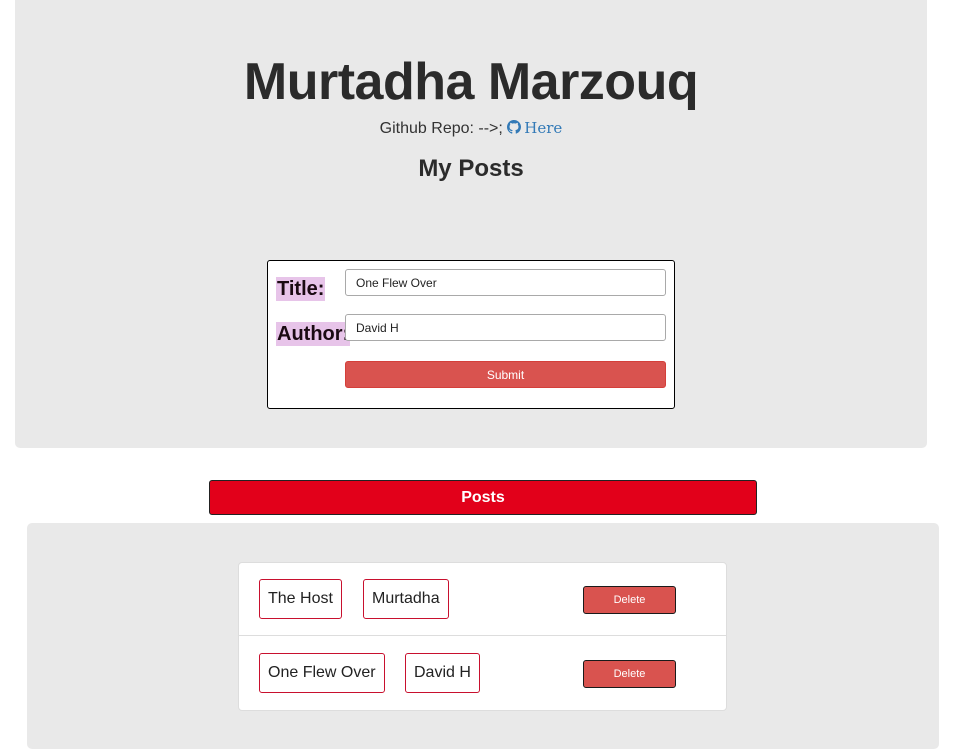  Describe the element at coordinates (313, 334) in the screenshot. I see `author-label: Author:` at that location.